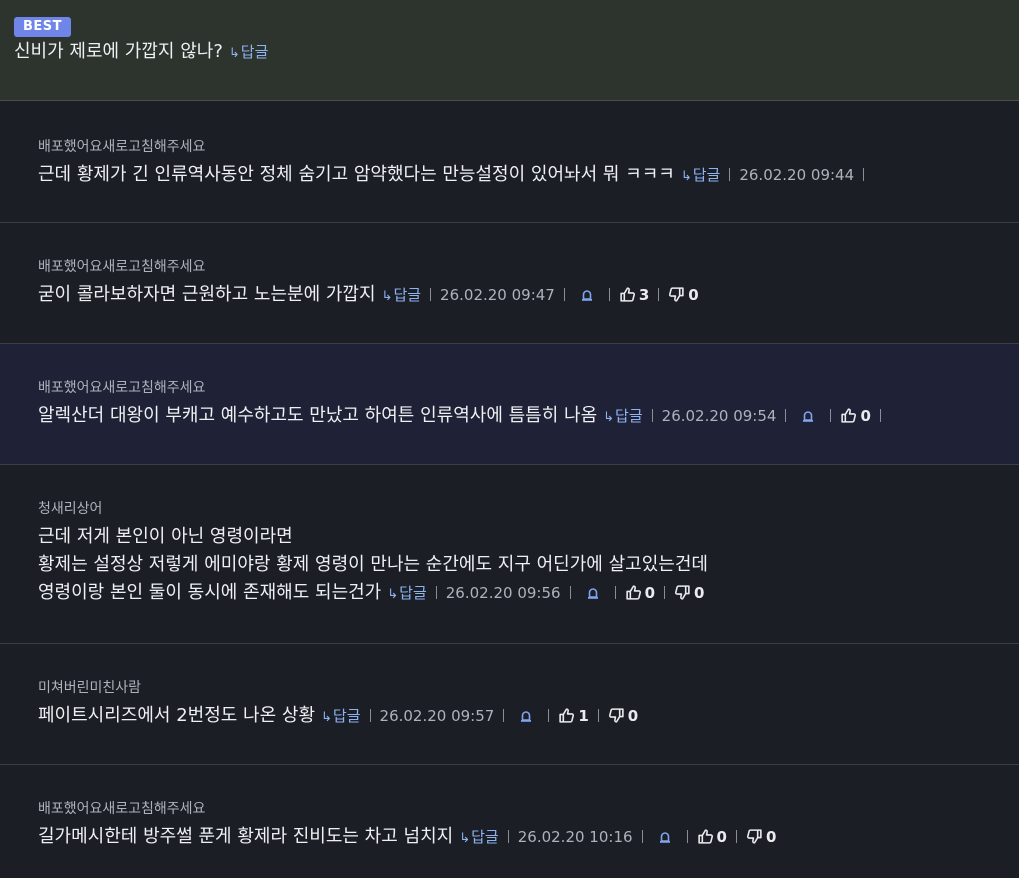  I want to click on comment-text: 굳이 콜라보하자면 근원하고 노는분에 가깝지, so click(207, 294).